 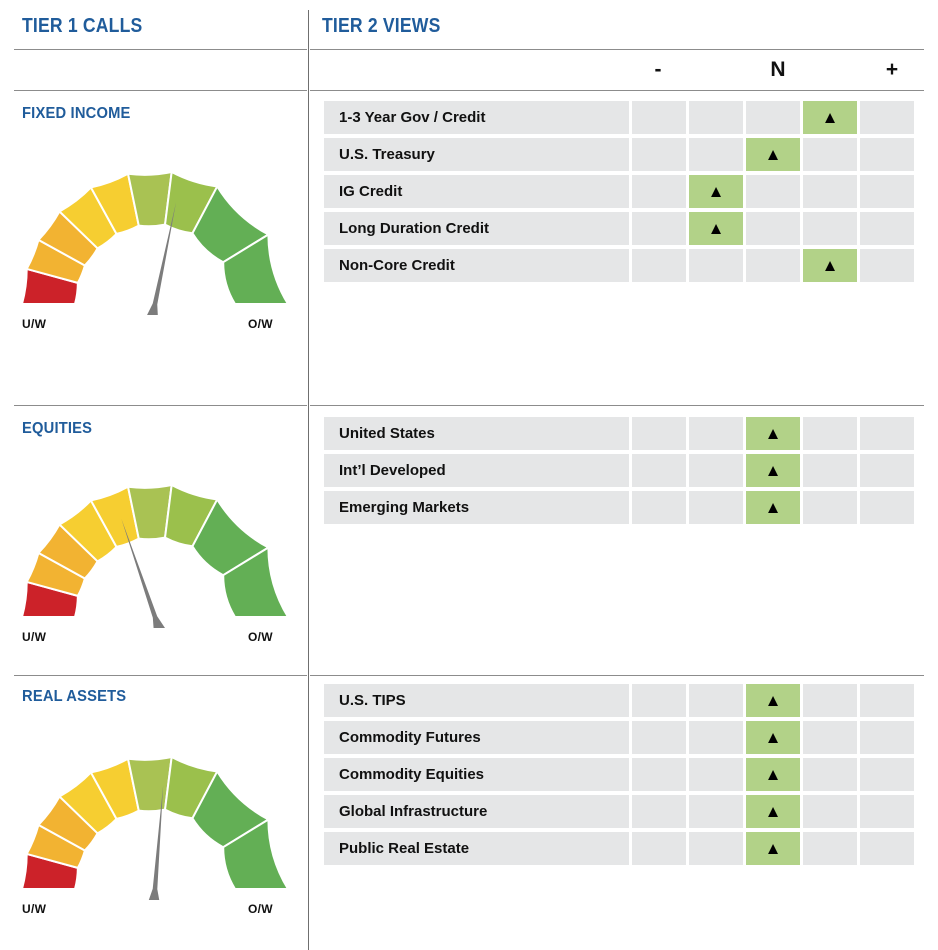 What do you see at coordinates (34, 637) in the screenshot?
I see `gauge-label-underweight: U/W` at bounding box center [34, 637].